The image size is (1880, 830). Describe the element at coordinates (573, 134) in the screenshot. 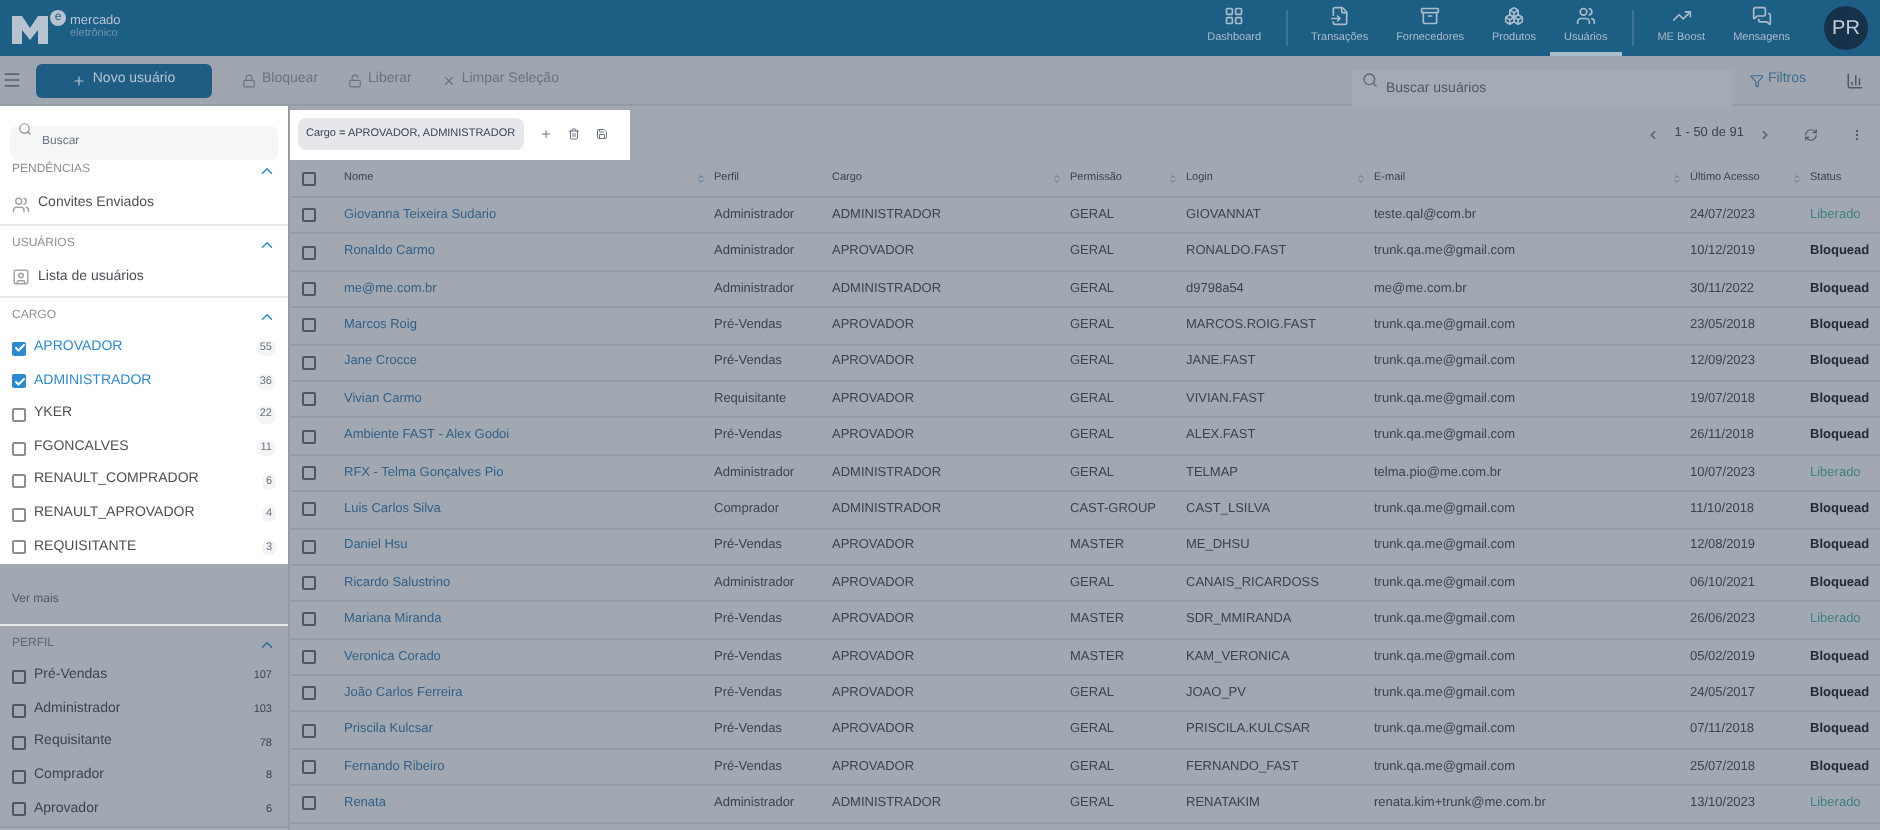

I see `trash-icon` at that location.